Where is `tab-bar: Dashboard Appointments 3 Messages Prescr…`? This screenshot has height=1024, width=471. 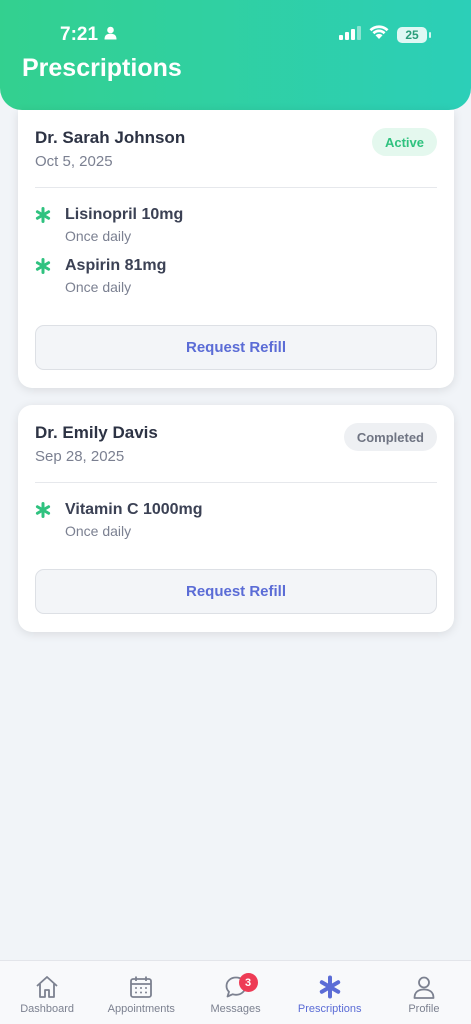 tab-bar: Dashboard Appointments 3 Messages Prescr… is located at coordinates (235, 992).